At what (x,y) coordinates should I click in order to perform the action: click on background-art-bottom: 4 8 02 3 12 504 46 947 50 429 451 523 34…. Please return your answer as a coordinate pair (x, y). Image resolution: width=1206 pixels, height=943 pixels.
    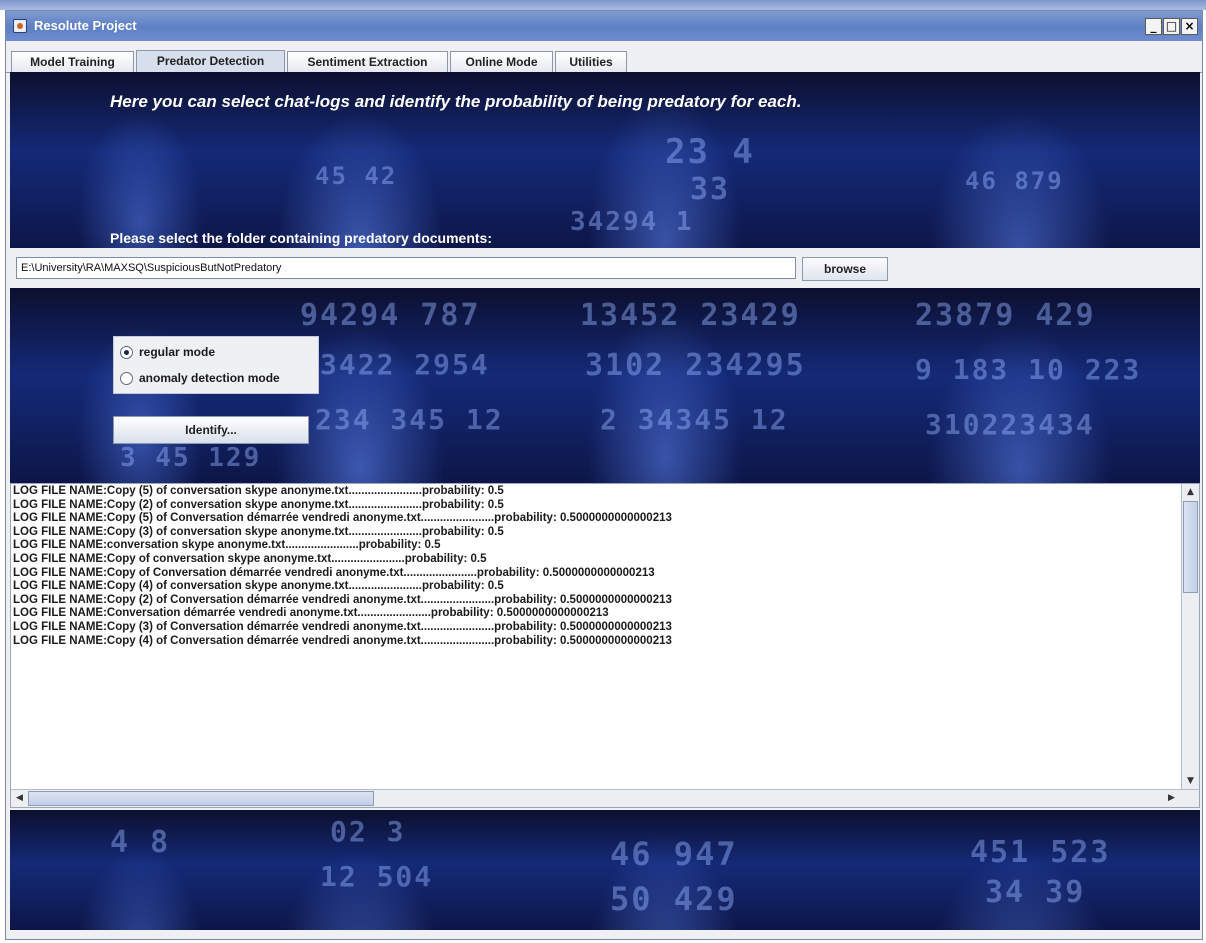
    Looking at the image, I should click on (605, 870).